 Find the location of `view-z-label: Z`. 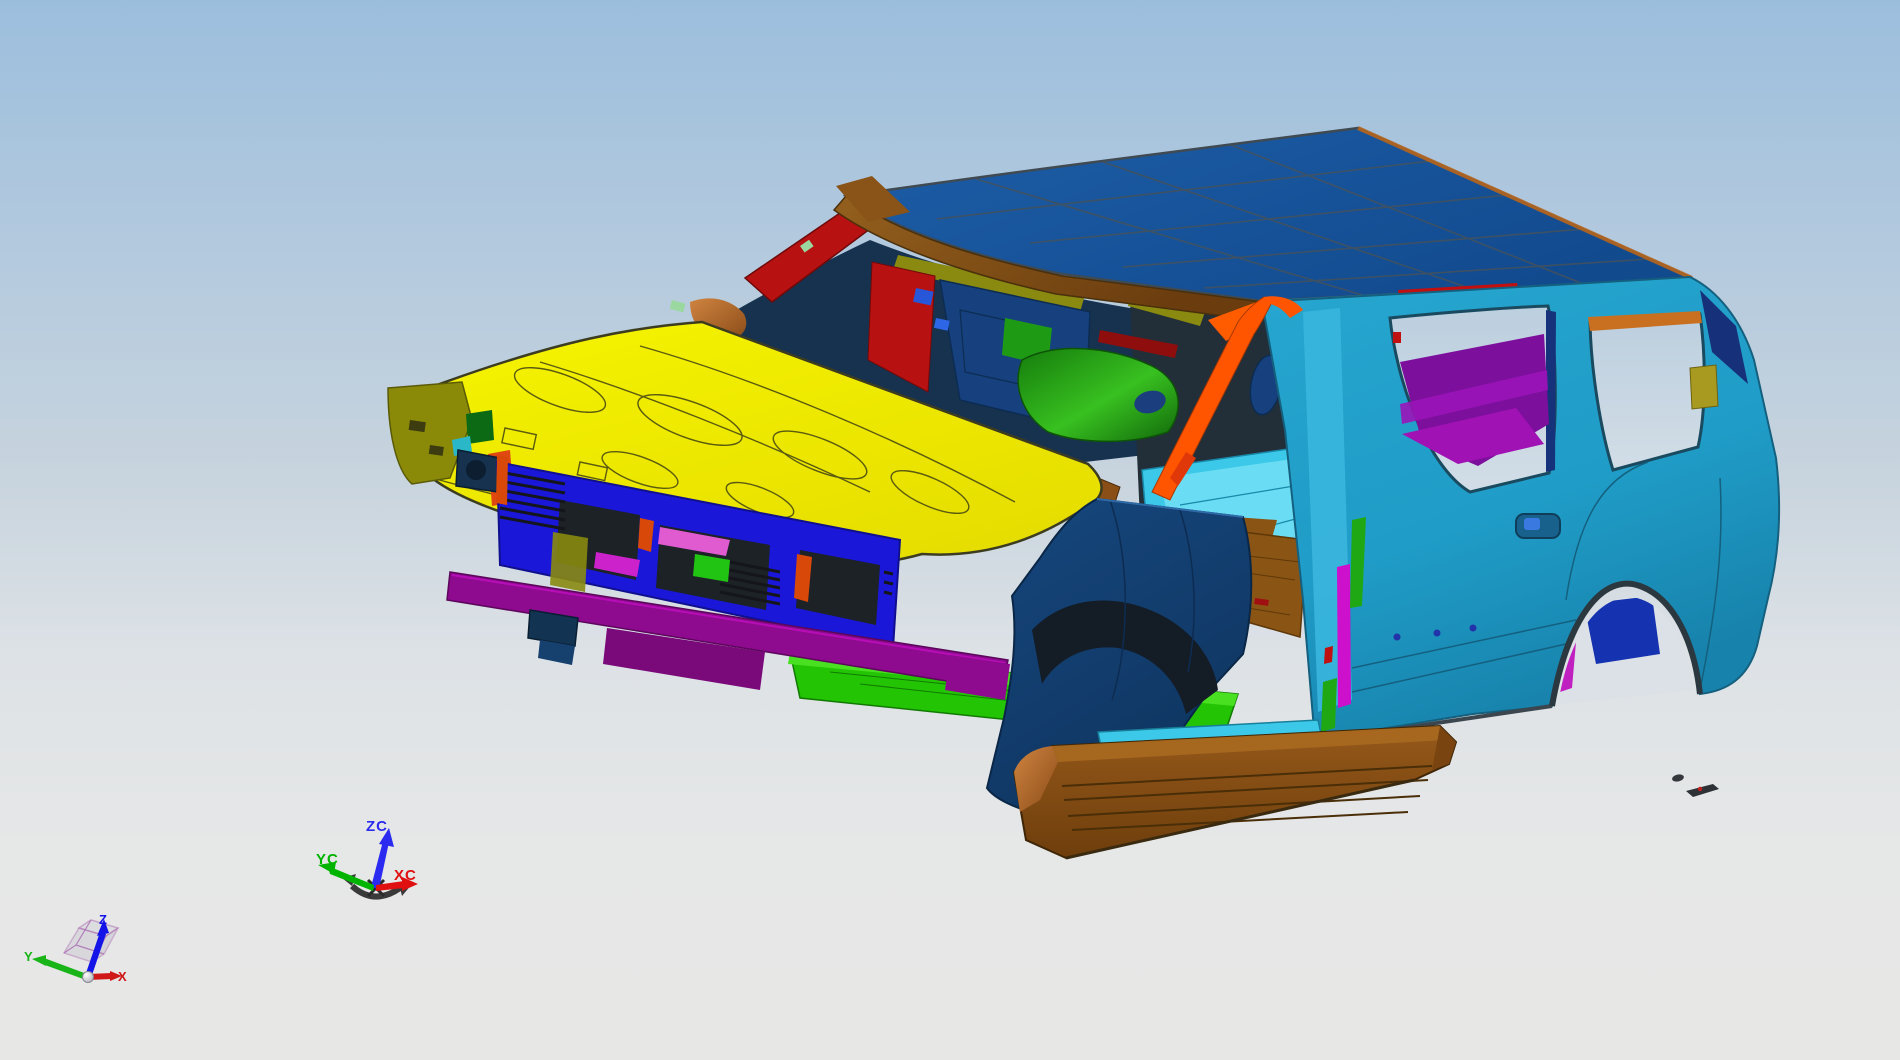

view-z-label: Z is located at coordinates (103, 919).